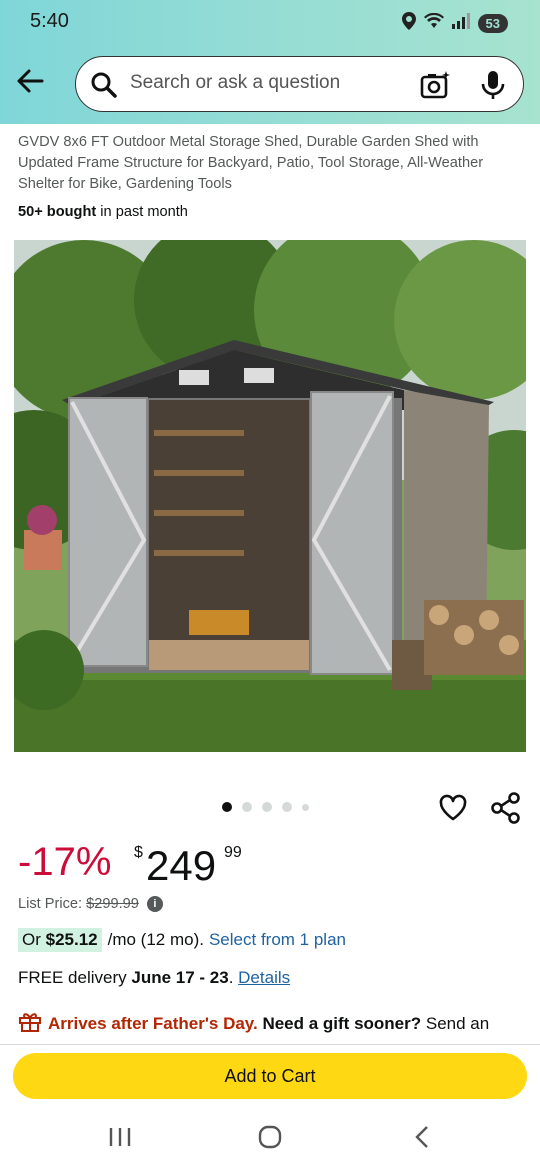 The height and width of the screenshot is (1170, 540). What do you see at coordinates (270, 1076) in the screenshot?
I see `add-to-cart-button: Add to Cart` at bounding box center [270, 1076].